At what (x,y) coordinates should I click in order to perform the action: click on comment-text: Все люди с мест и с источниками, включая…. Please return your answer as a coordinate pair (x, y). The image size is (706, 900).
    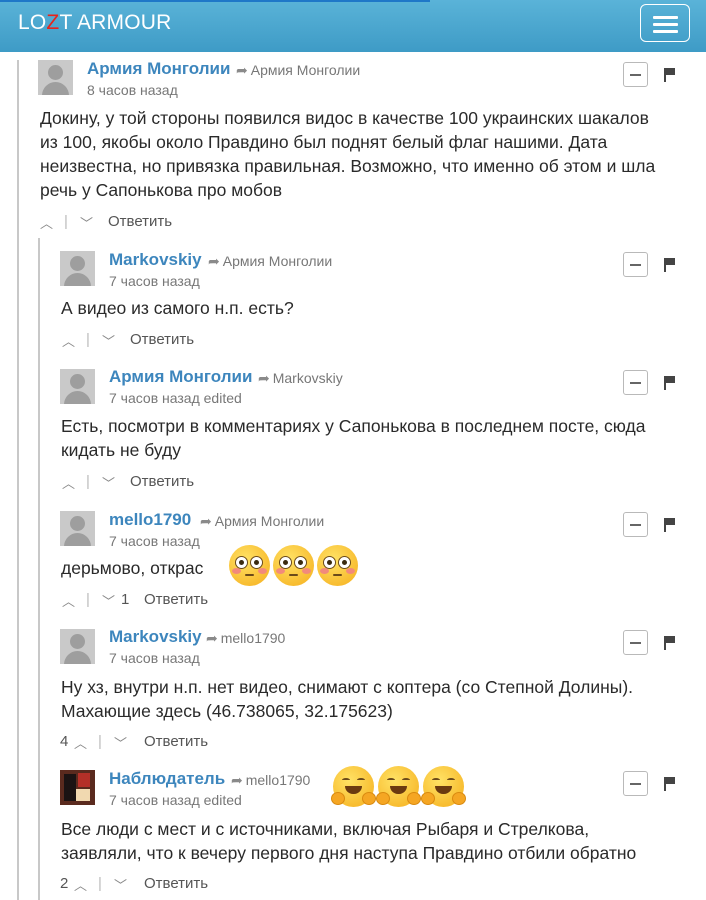
    Looking at the image, I should click on (349, 841).